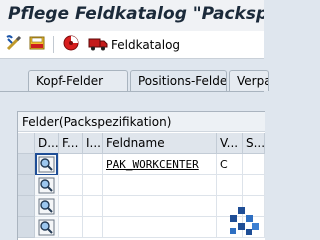  Describe the element at coordinates (26, 143) in the screenshot. I see `row-selector-header` at that location.